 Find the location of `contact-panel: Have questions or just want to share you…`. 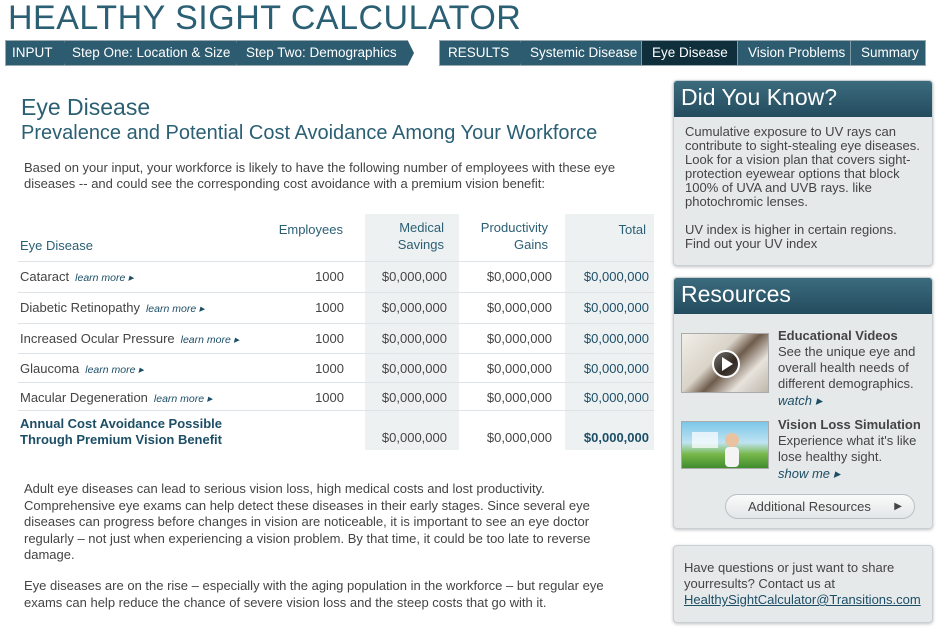

contact-panel: Have questions or just want to share you… is located at coordinates (803, 584).